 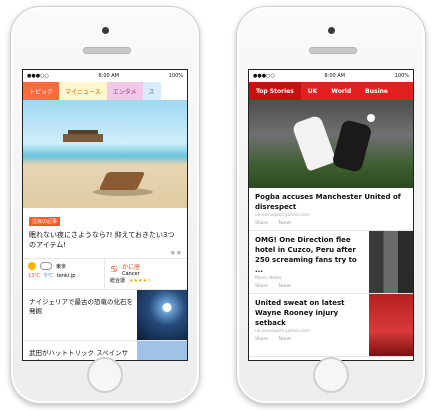 What do you see at coordinates (48, 276) in the screenshot?
I see `temp-low: 5℃` at bounding box center [48, 276].